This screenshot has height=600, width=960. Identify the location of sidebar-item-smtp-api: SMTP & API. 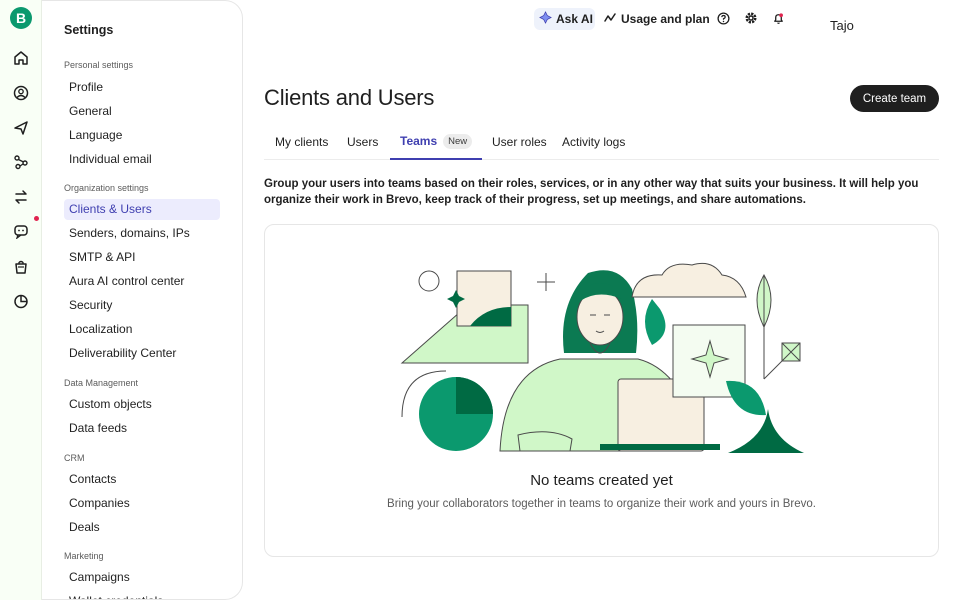
(142, 257).